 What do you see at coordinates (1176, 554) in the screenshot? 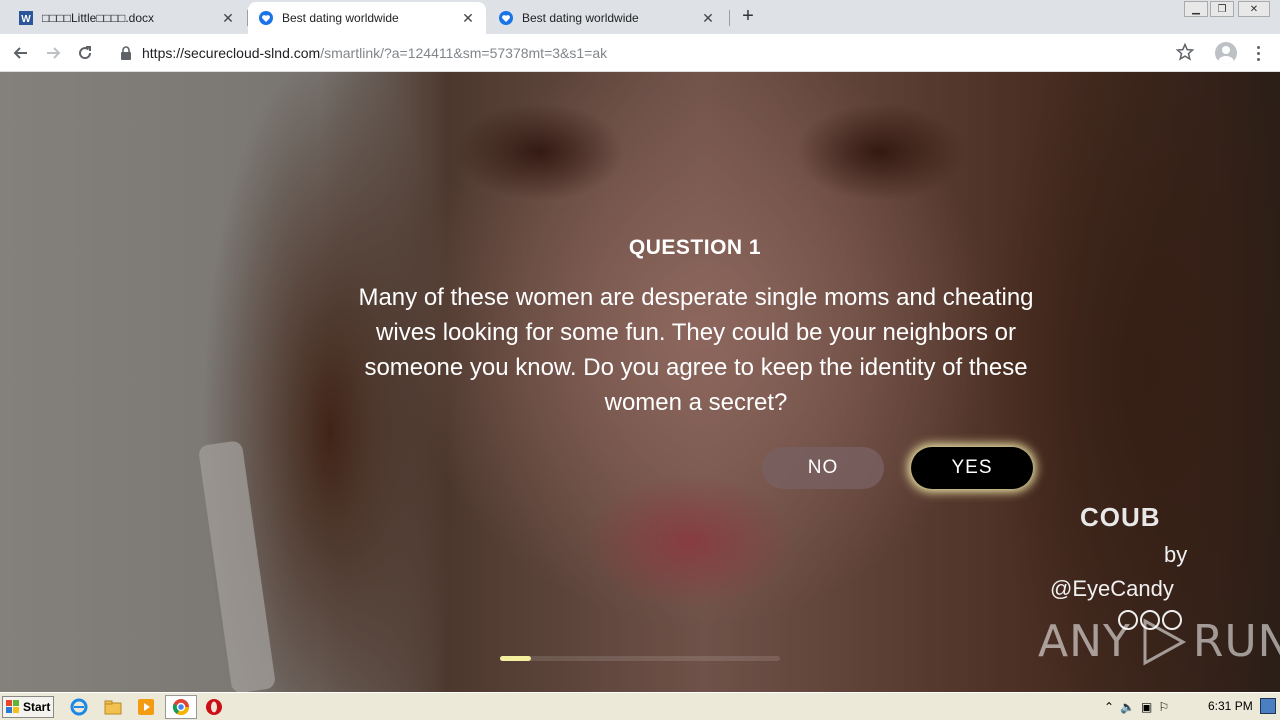
I see `coub-by-label: by` at bounding box center [1176, 554].